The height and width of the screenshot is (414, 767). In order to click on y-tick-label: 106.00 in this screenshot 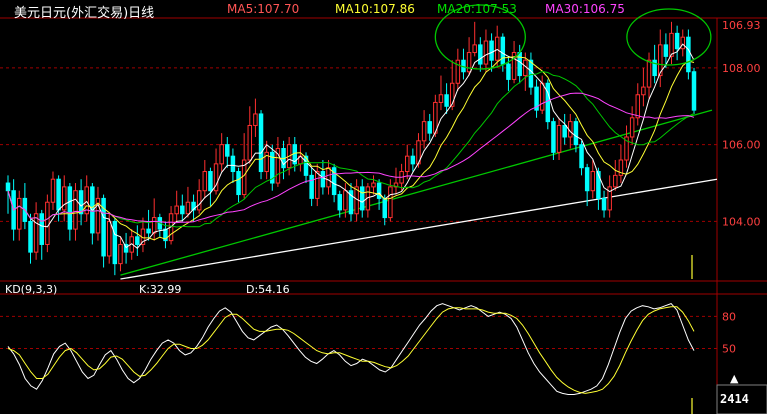, I will do `click(741, 145)`.